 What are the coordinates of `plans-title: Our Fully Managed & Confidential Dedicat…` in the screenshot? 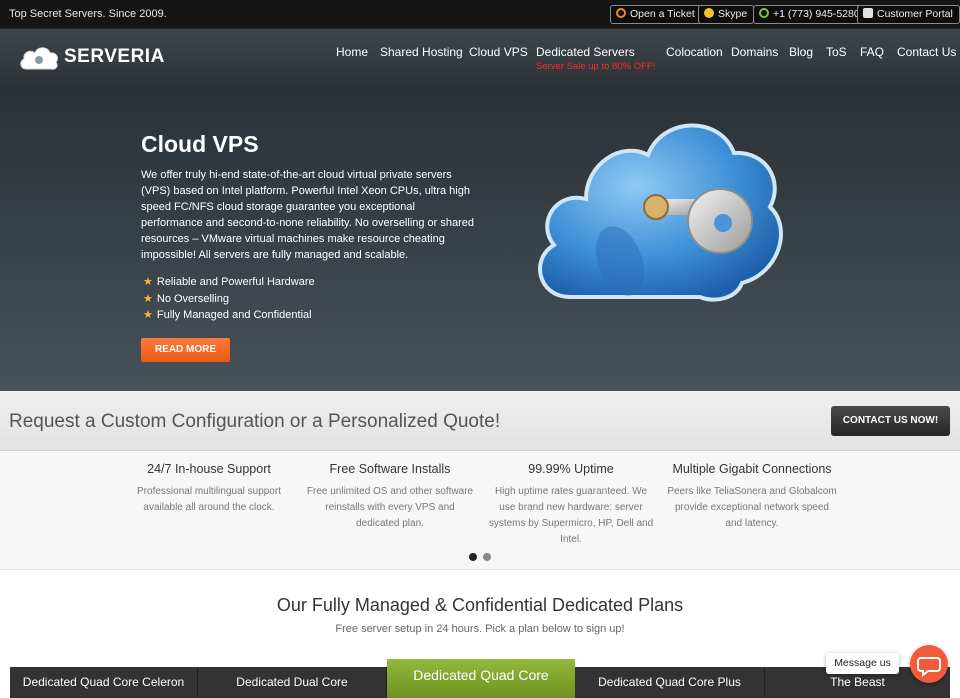 It's located at (480, 605).